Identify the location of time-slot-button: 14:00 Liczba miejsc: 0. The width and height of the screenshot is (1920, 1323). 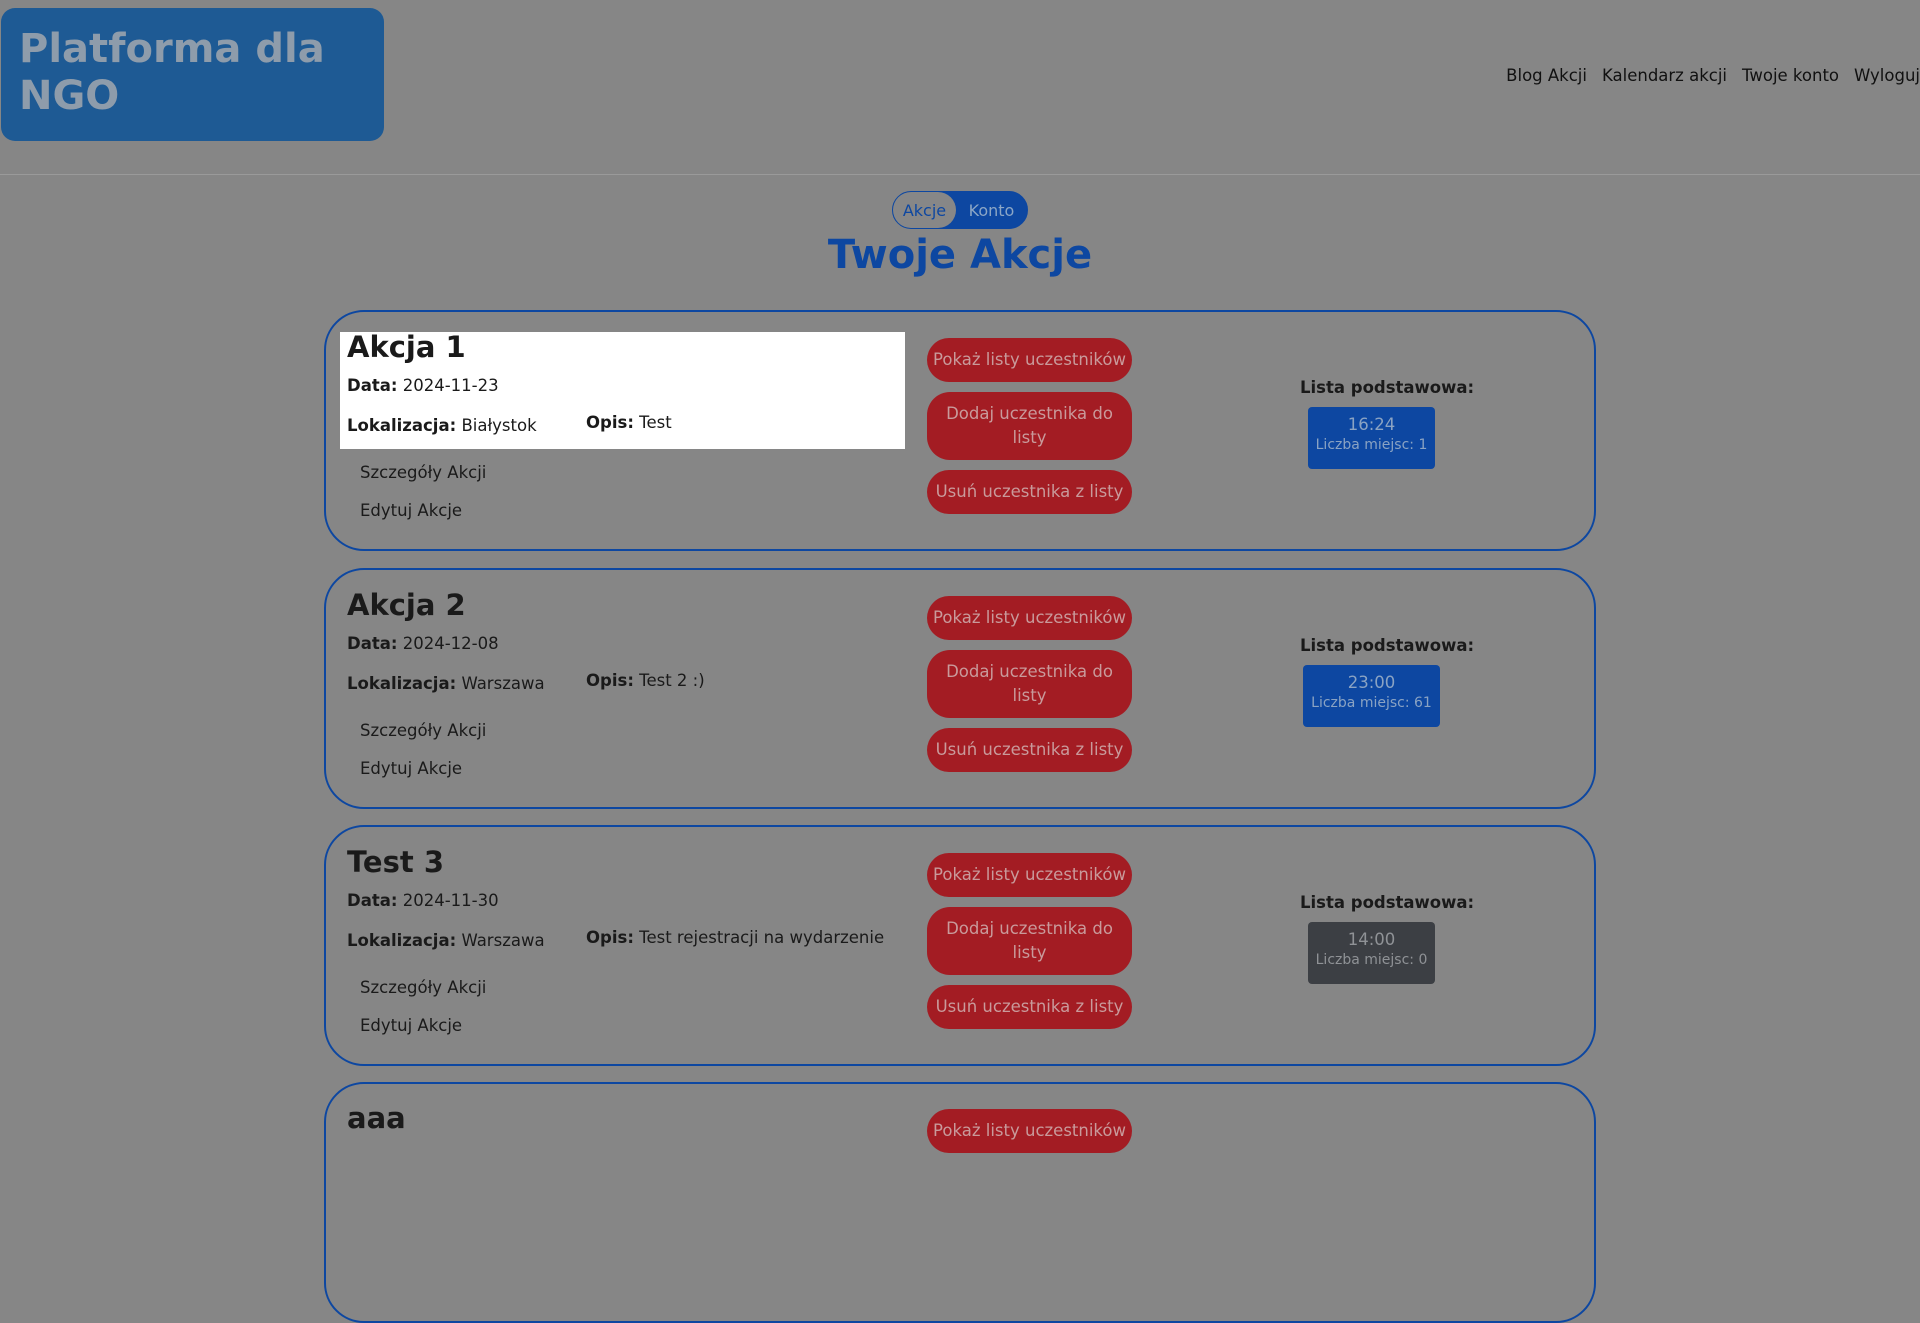
(1371, 953).